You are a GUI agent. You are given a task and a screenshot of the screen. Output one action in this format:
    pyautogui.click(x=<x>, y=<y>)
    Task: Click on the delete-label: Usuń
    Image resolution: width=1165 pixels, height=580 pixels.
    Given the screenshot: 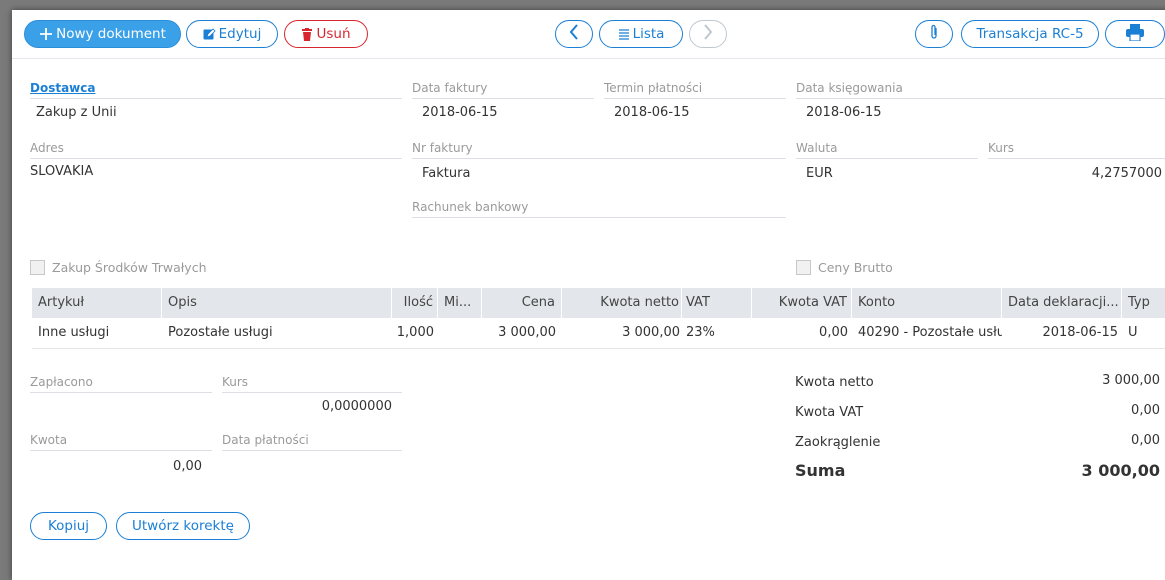 What is the action you would take?
    pyautogui.click(x=333, y=34)
    